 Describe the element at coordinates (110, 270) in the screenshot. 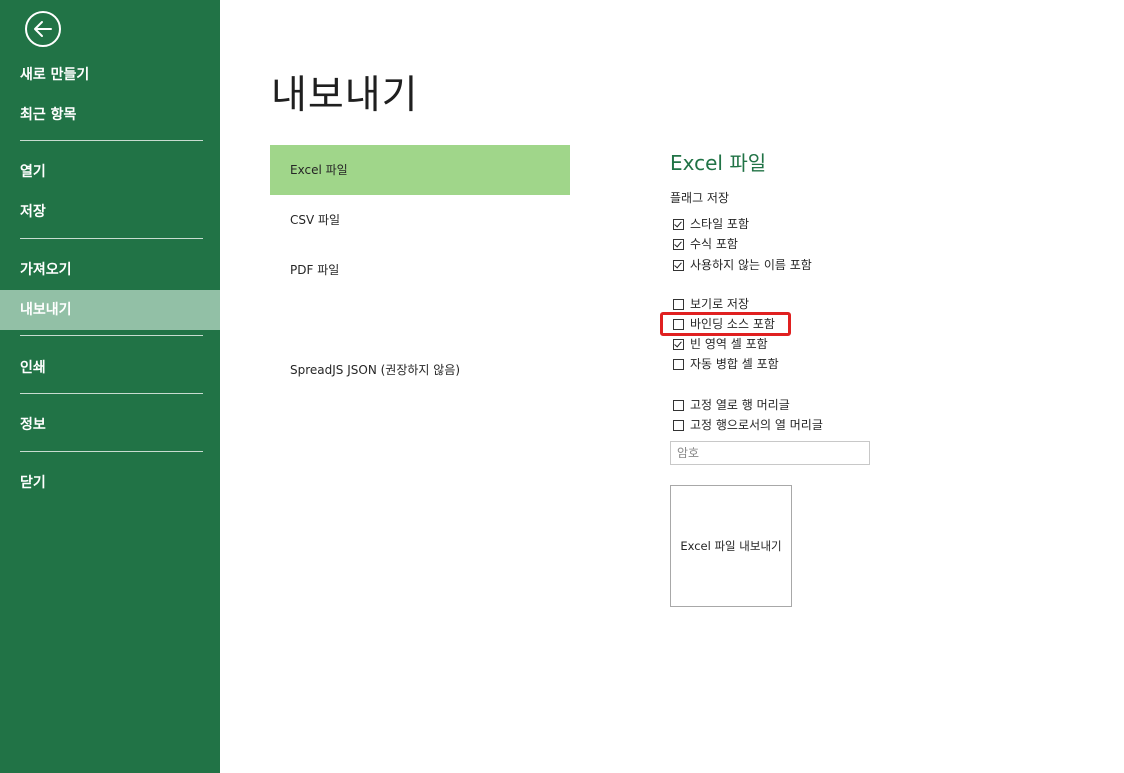

I see `sidebar-item-import: 가져오기` at that location.